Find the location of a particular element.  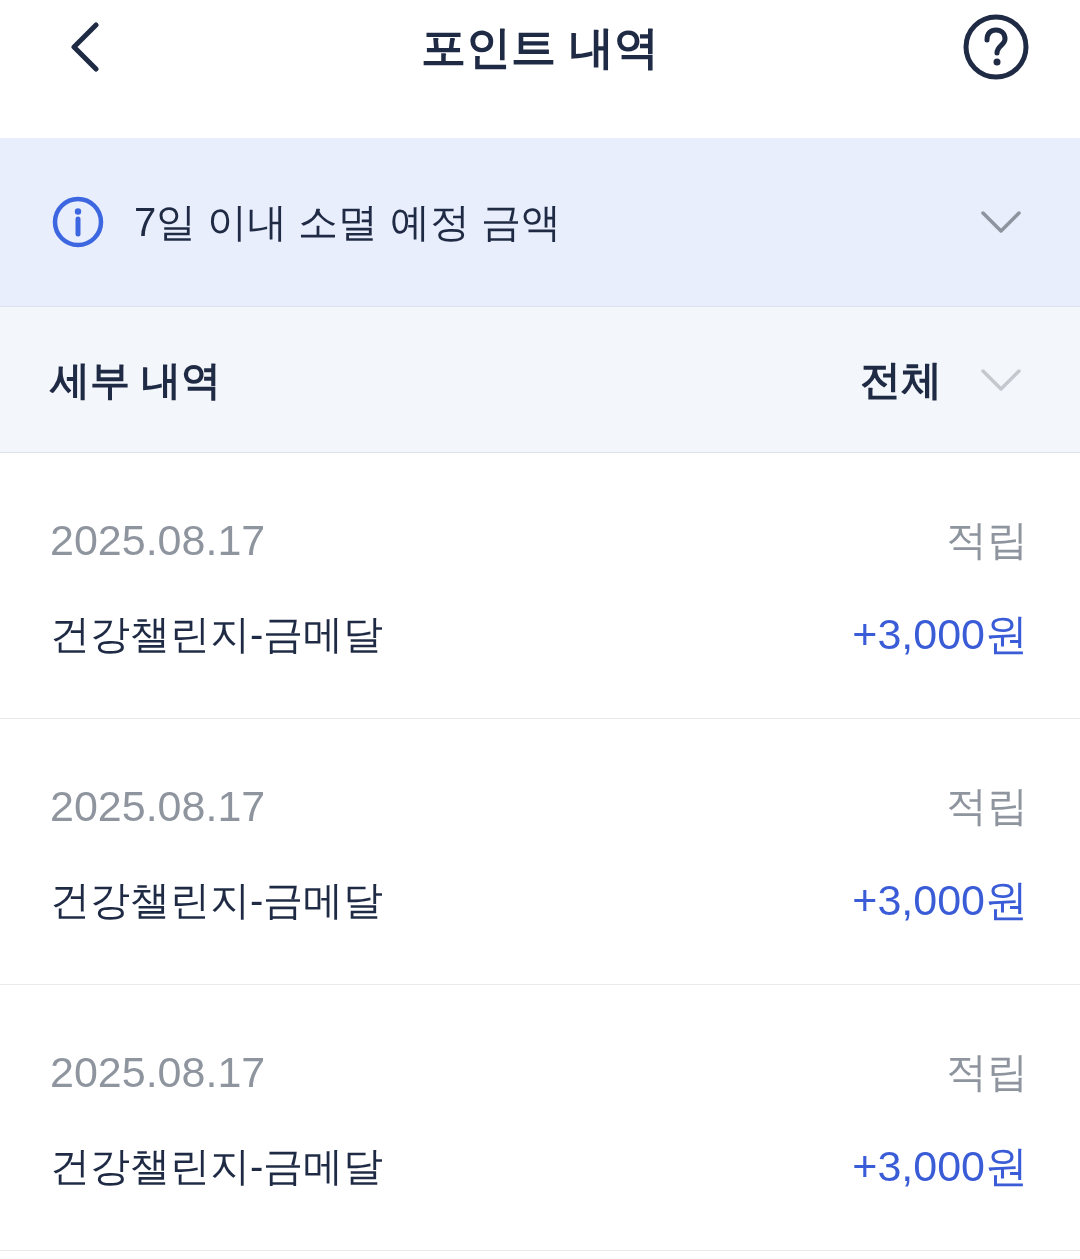

filter-dropdown: 전체 is located at coordinates (941, 379).